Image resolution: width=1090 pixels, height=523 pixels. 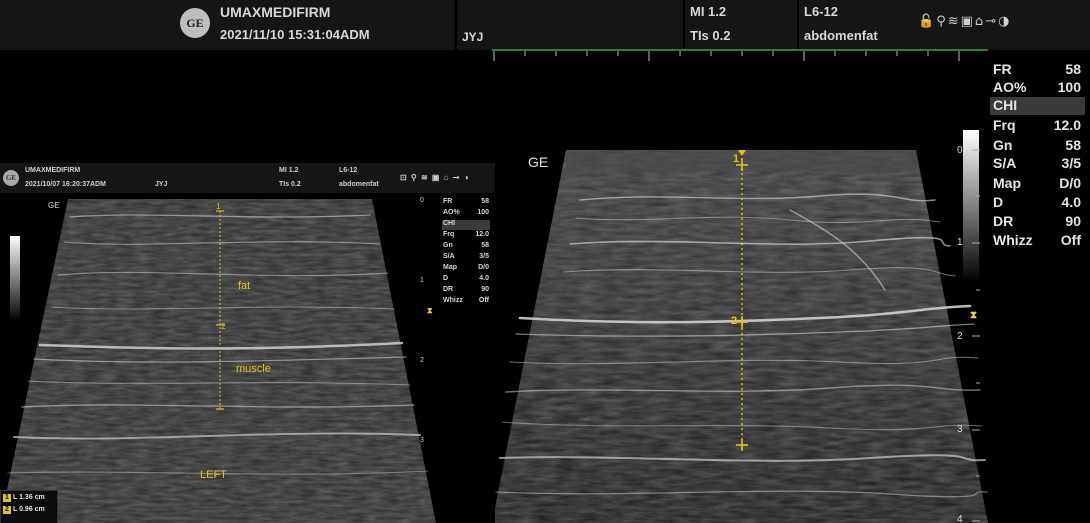 What do you see at coordinates (54, 205) in the screenshot?
I see `inset-orientation-label: GE` at bounding box center [54, 205].